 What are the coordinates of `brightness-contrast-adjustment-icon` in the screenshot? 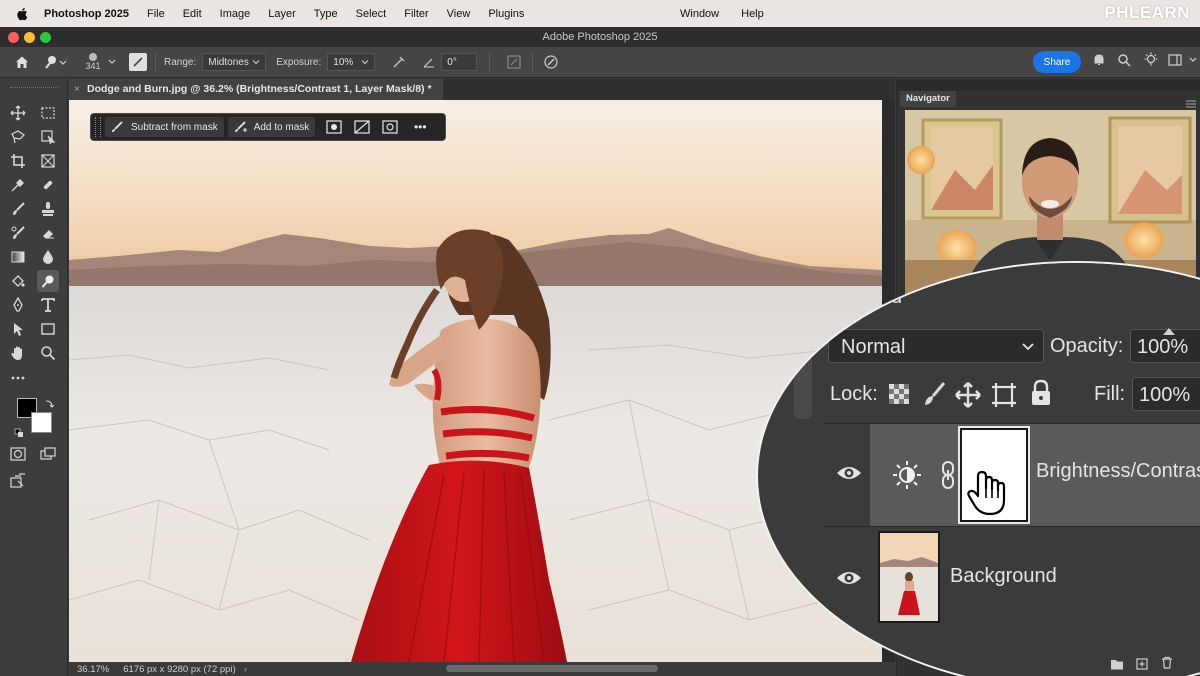 It's located at (907, 475).